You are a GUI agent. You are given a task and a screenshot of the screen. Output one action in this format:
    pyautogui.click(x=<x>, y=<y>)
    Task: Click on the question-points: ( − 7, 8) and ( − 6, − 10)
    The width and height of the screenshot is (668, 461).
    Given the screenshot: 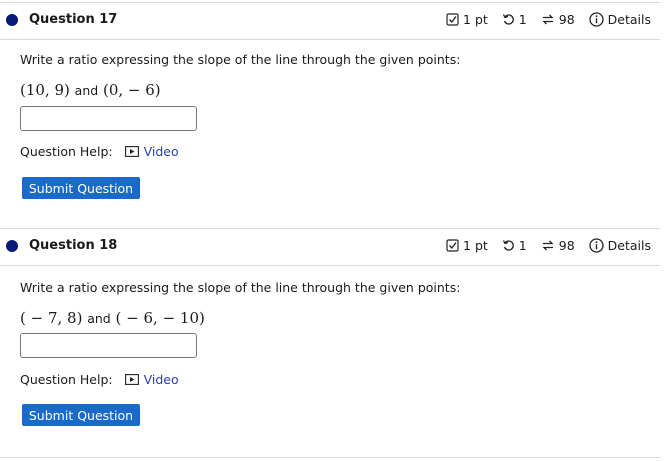 What is the action you would take?
    pyautogui.click(x=112, y=318)
    